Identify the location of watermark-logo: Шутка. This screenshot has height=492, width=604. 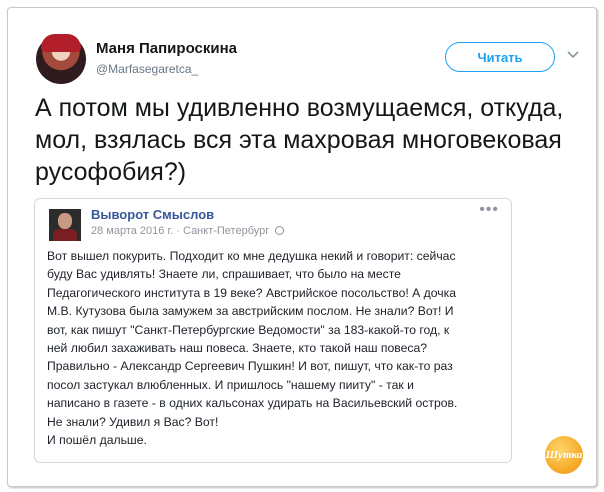
(564, 455).